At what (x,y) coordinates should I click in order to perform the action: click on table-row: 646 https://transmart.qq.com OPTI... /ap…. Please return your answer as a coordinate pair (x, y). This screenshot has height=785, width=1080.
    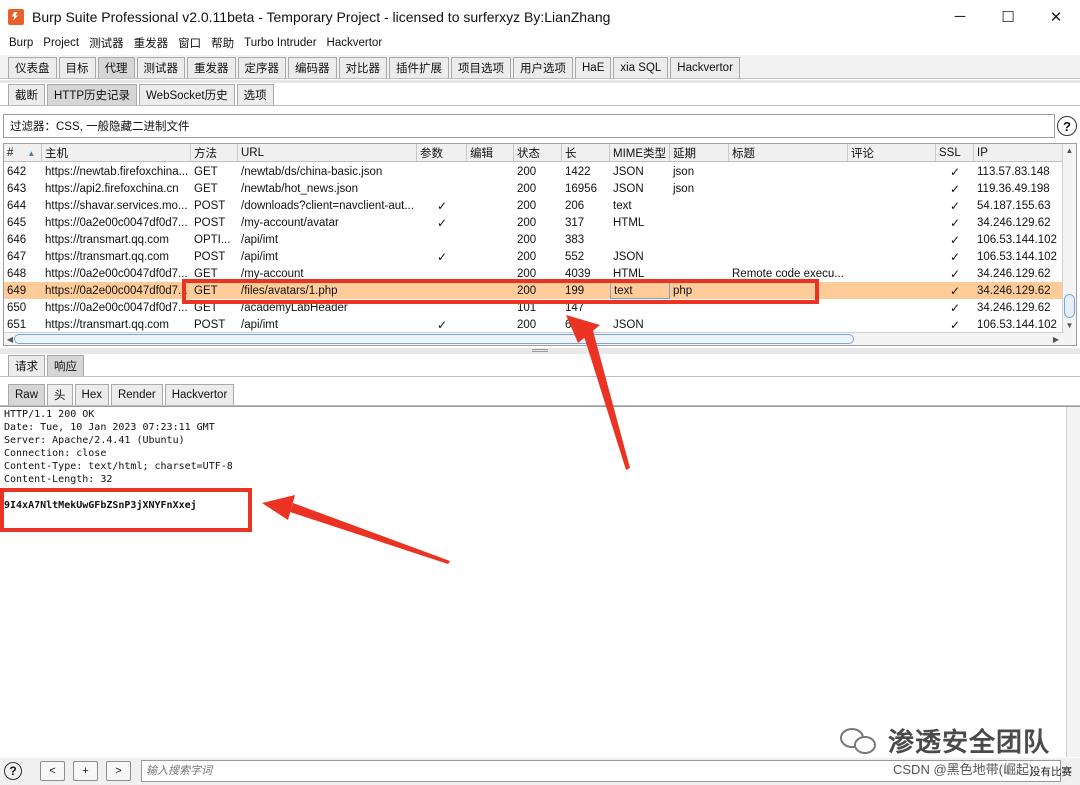
    Looking at the image, I should click on (534, 239).